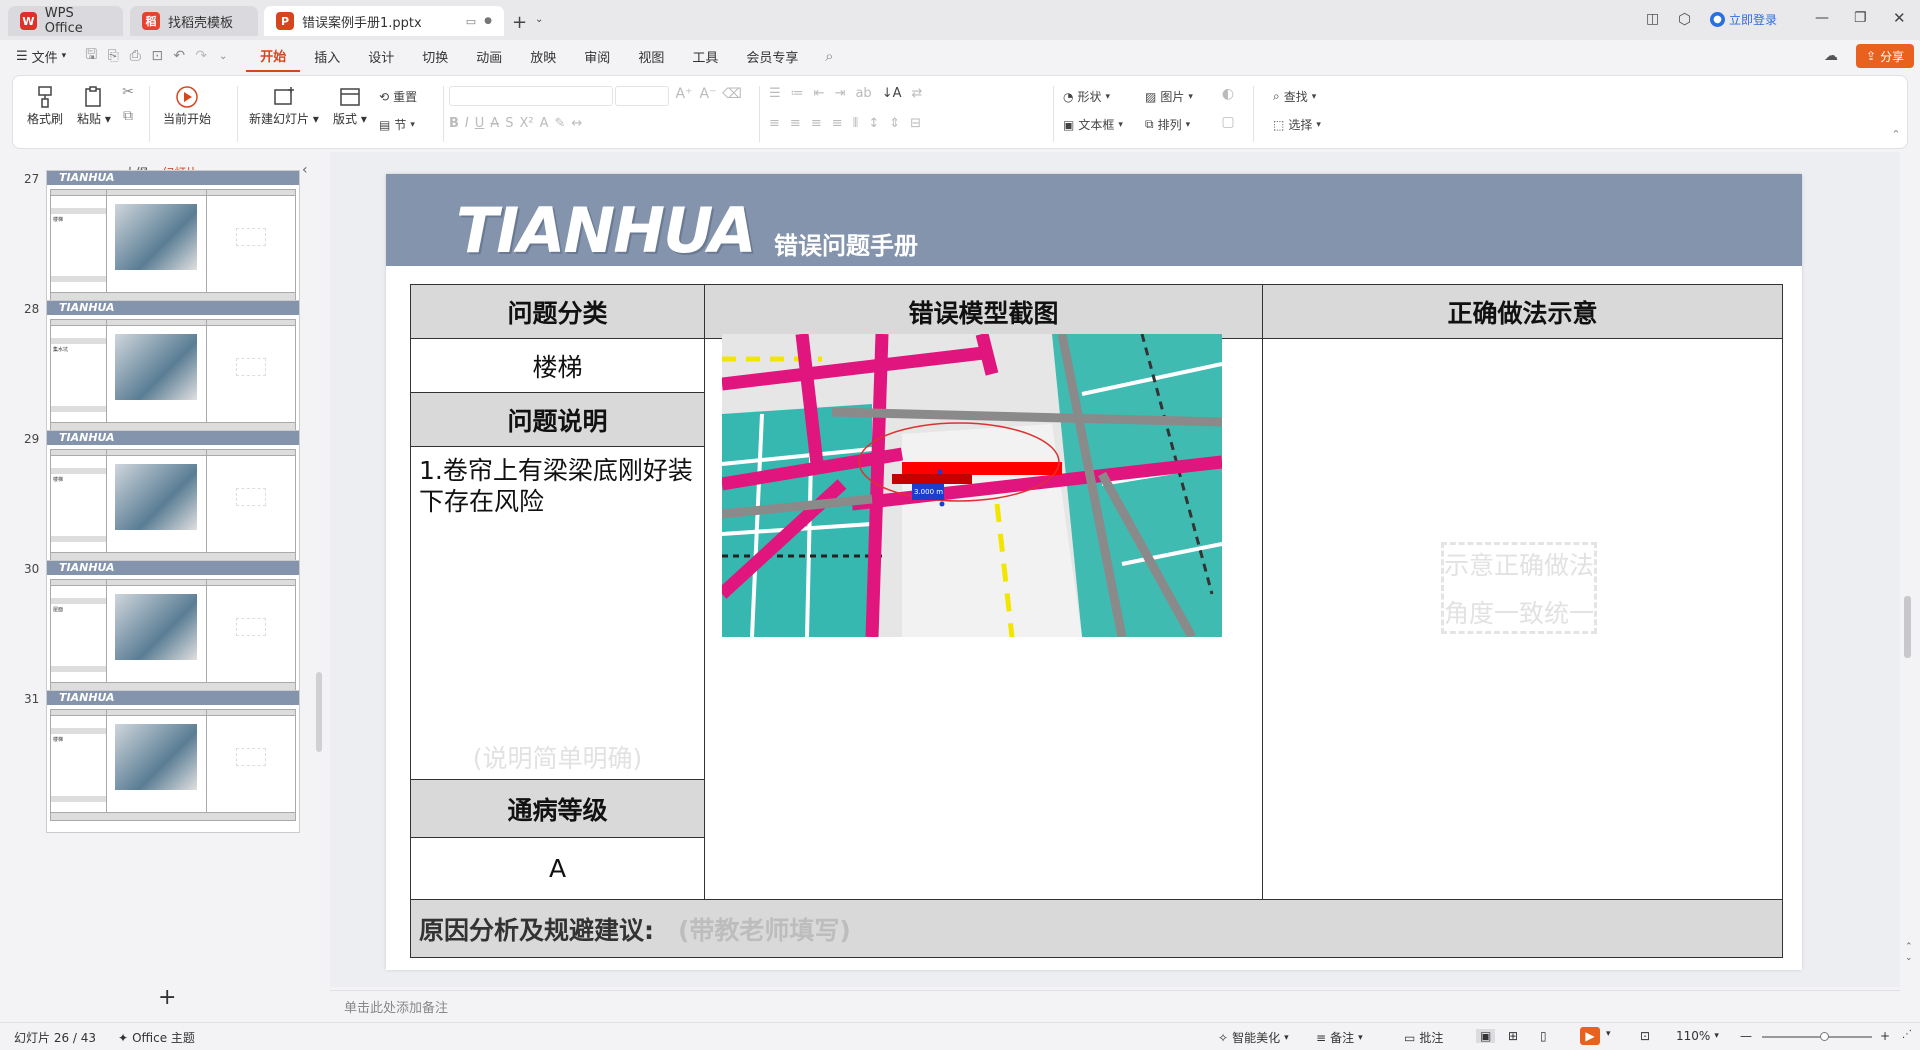 The width and height of the screenshot is (1920, 1050). Describe the element at coordinates (1093, 124) in the screenshot. I see `textbox-button: ▣ 文本框 ▾` at that location.